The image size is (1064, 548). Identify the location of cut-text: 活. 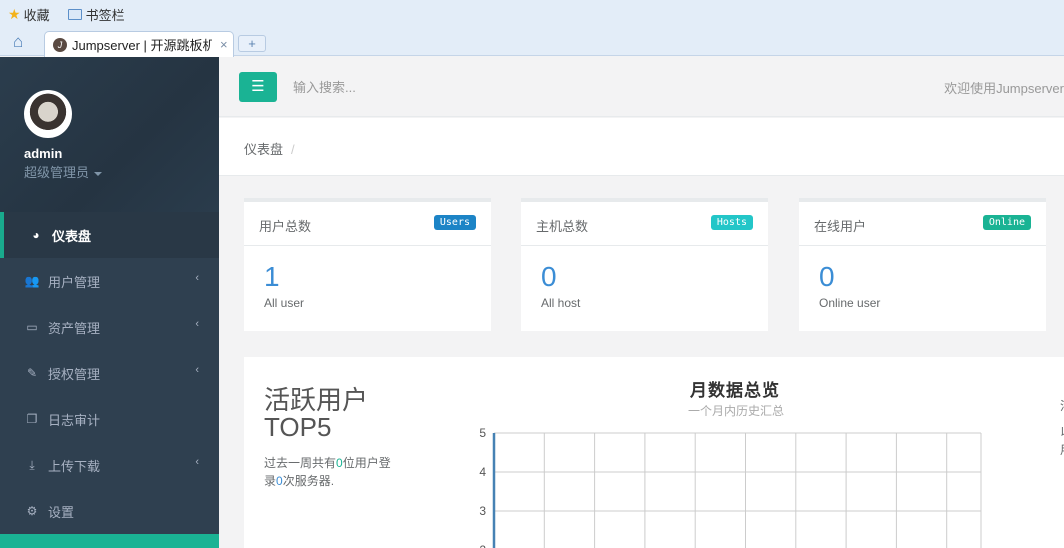
(1062, 405).